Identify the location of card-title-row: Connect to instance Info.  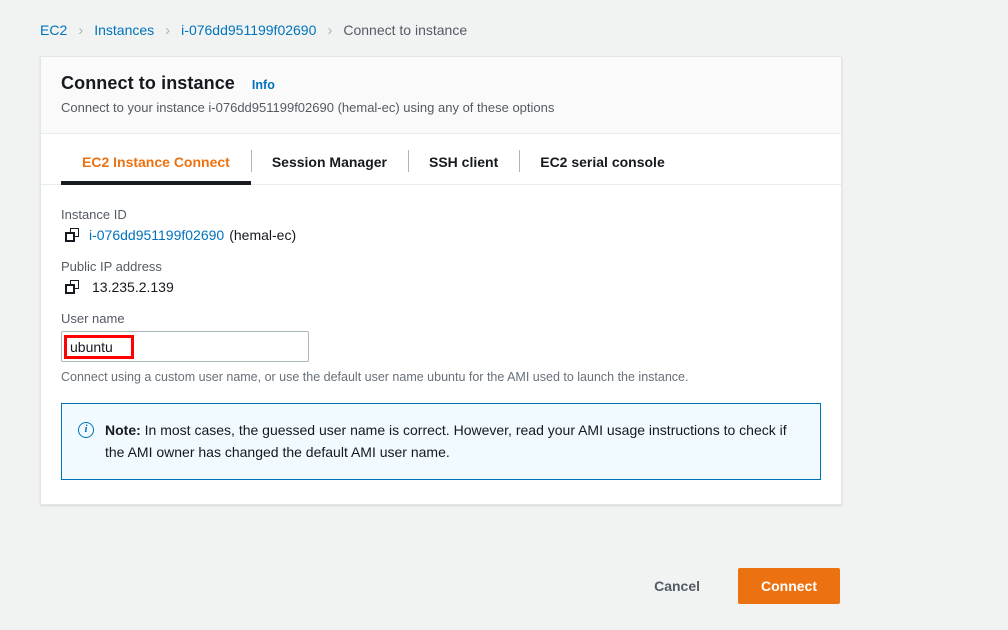
(441, 83).